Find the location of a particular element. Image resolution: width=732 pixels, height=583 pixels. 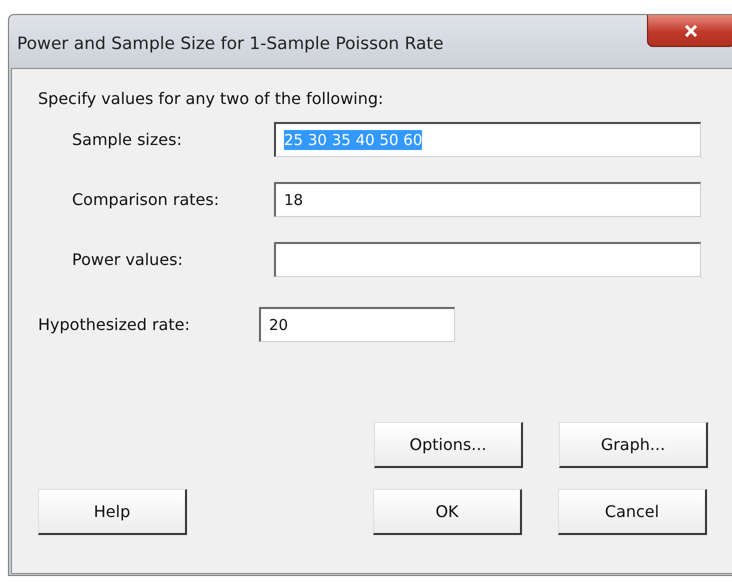

instruction-text: Specify values for any two of the following: is located at coordinates (211, 98).